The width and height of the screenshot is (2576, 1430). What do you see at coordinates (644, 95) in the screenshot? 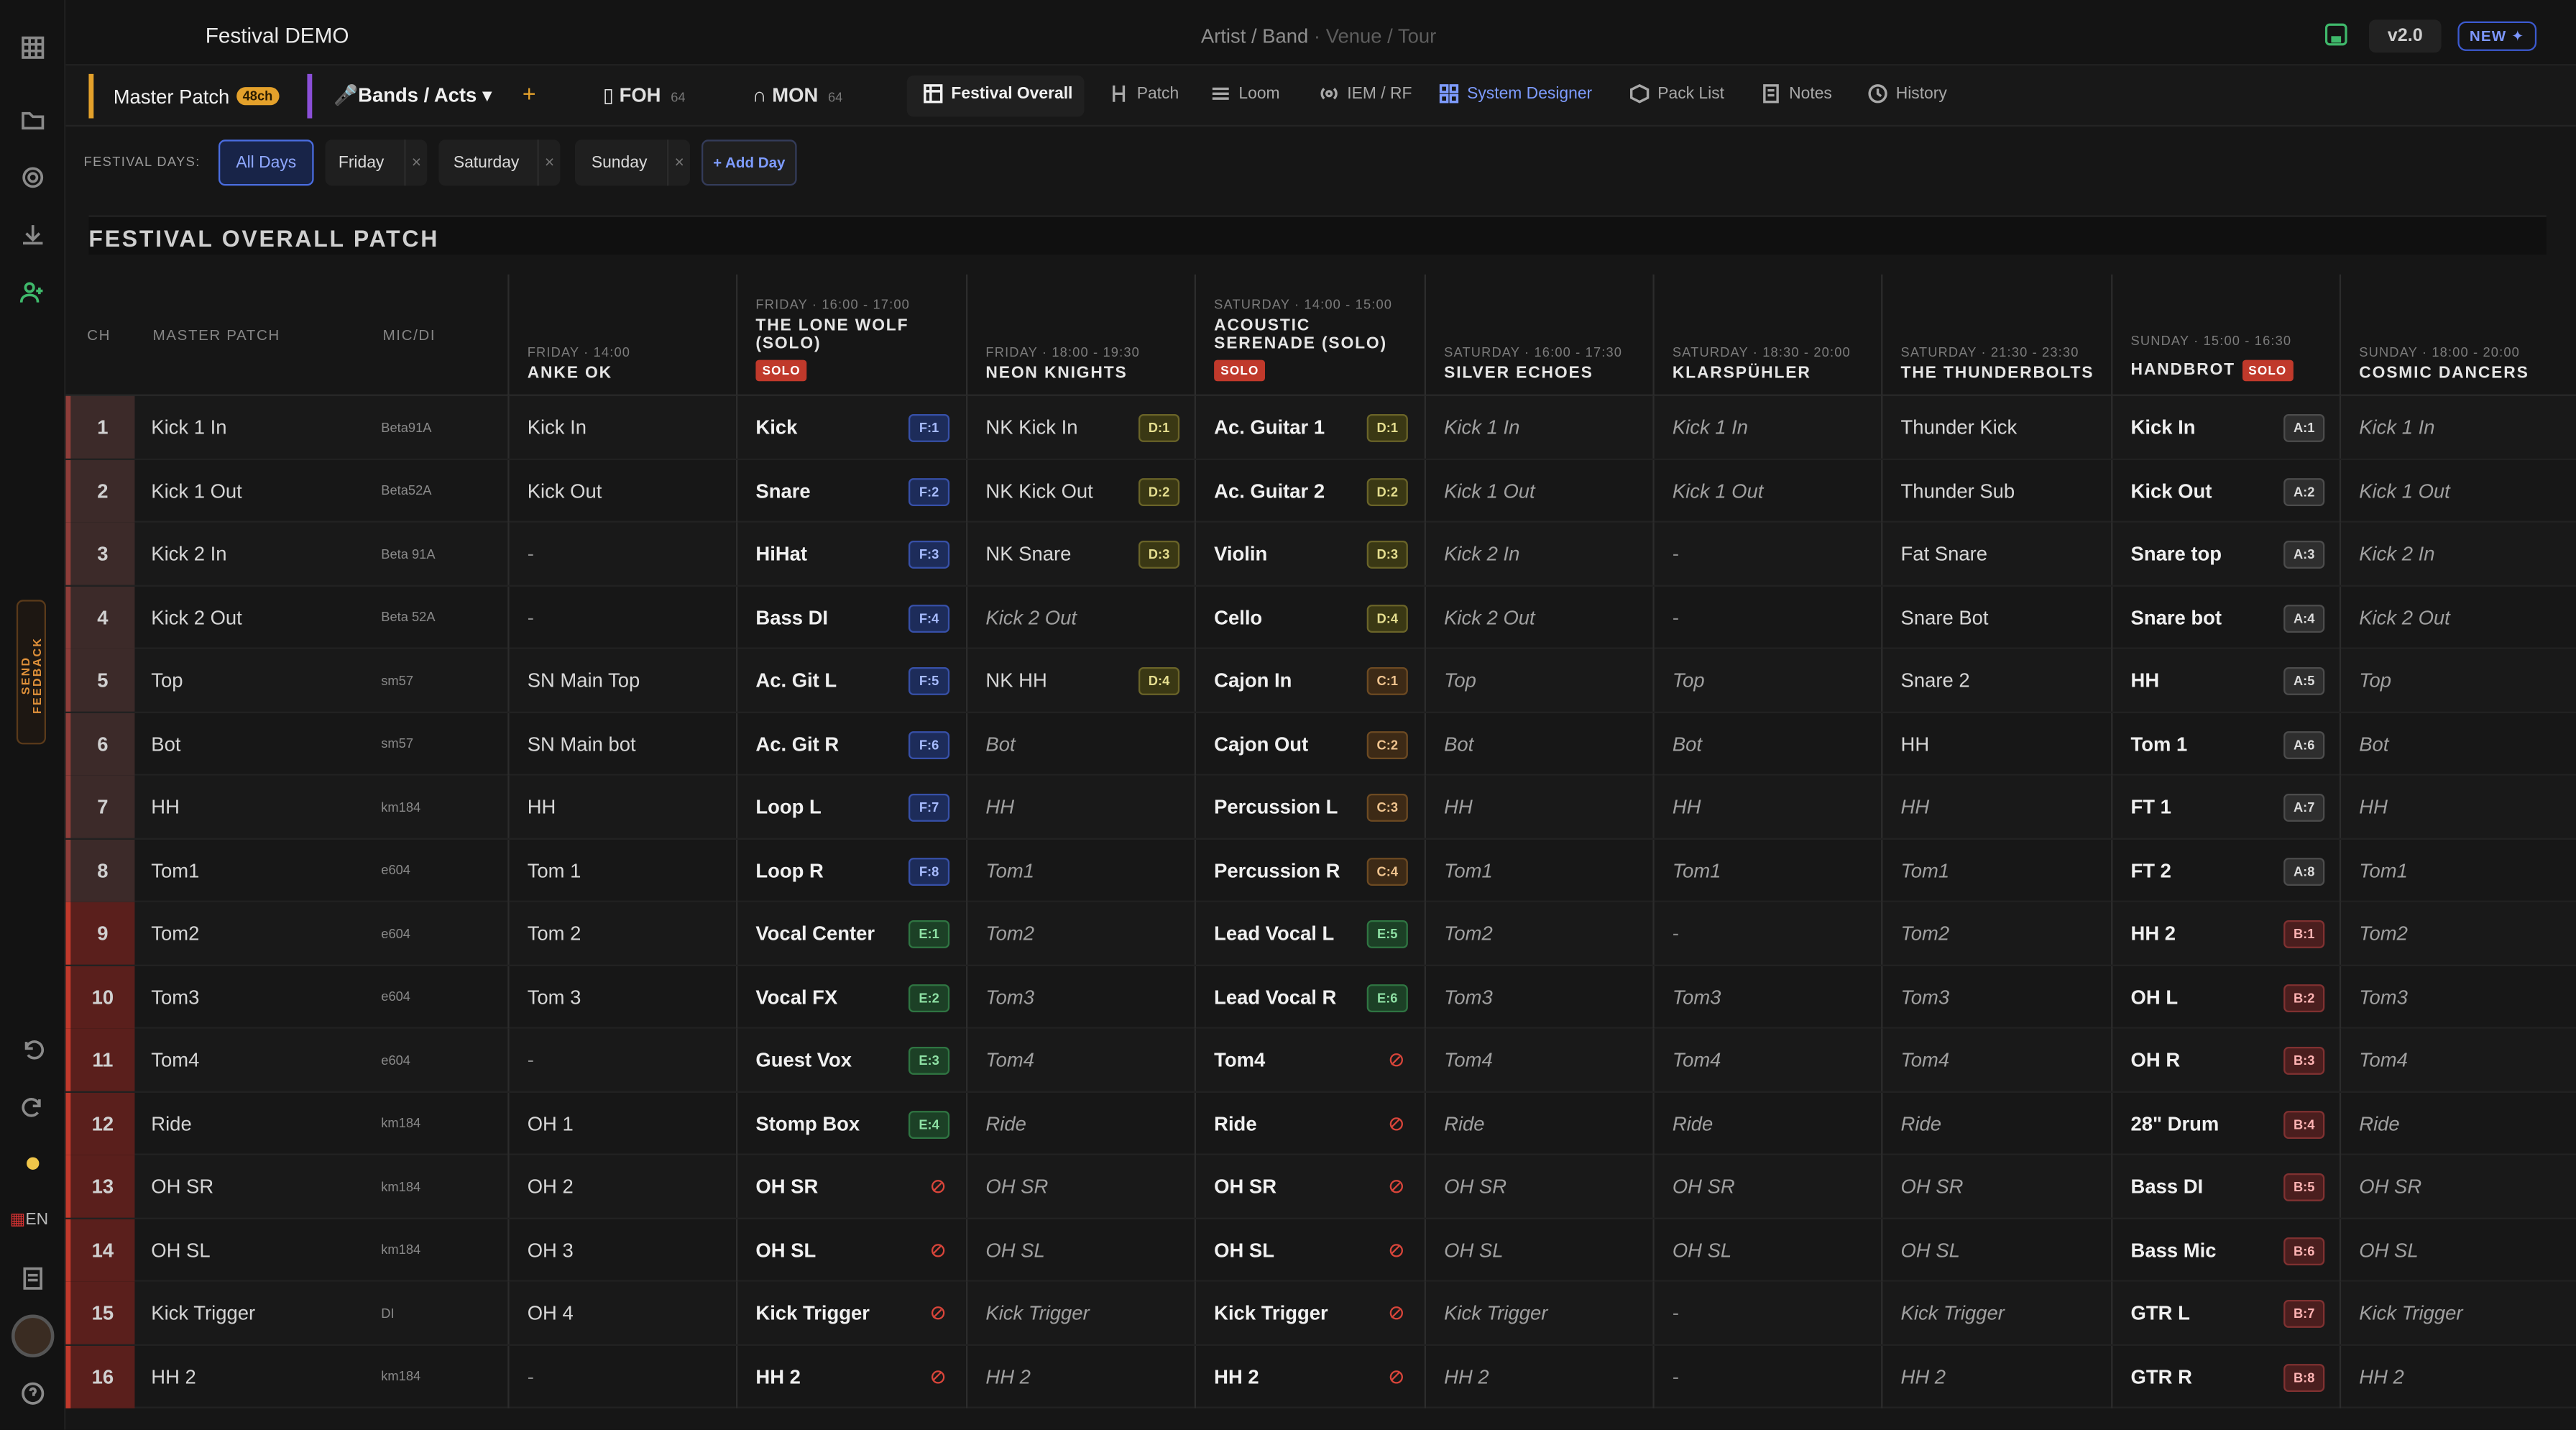
I see `foh-tab: ▯ FOH 64` at bounding box center [644, 95].